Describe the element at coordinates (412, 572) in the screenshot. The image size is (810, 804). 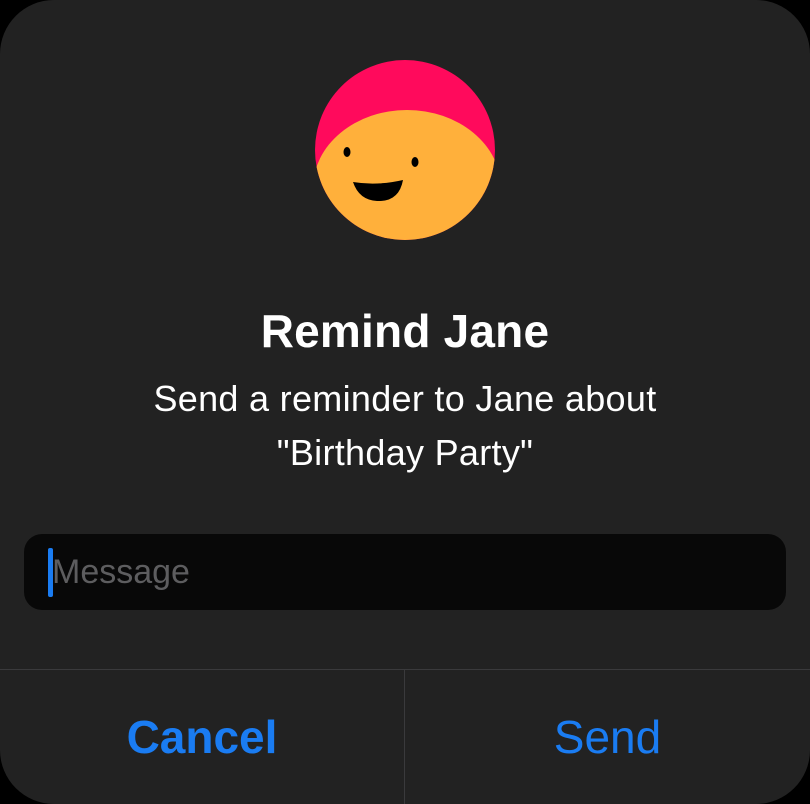
I see `message-input` at that location.